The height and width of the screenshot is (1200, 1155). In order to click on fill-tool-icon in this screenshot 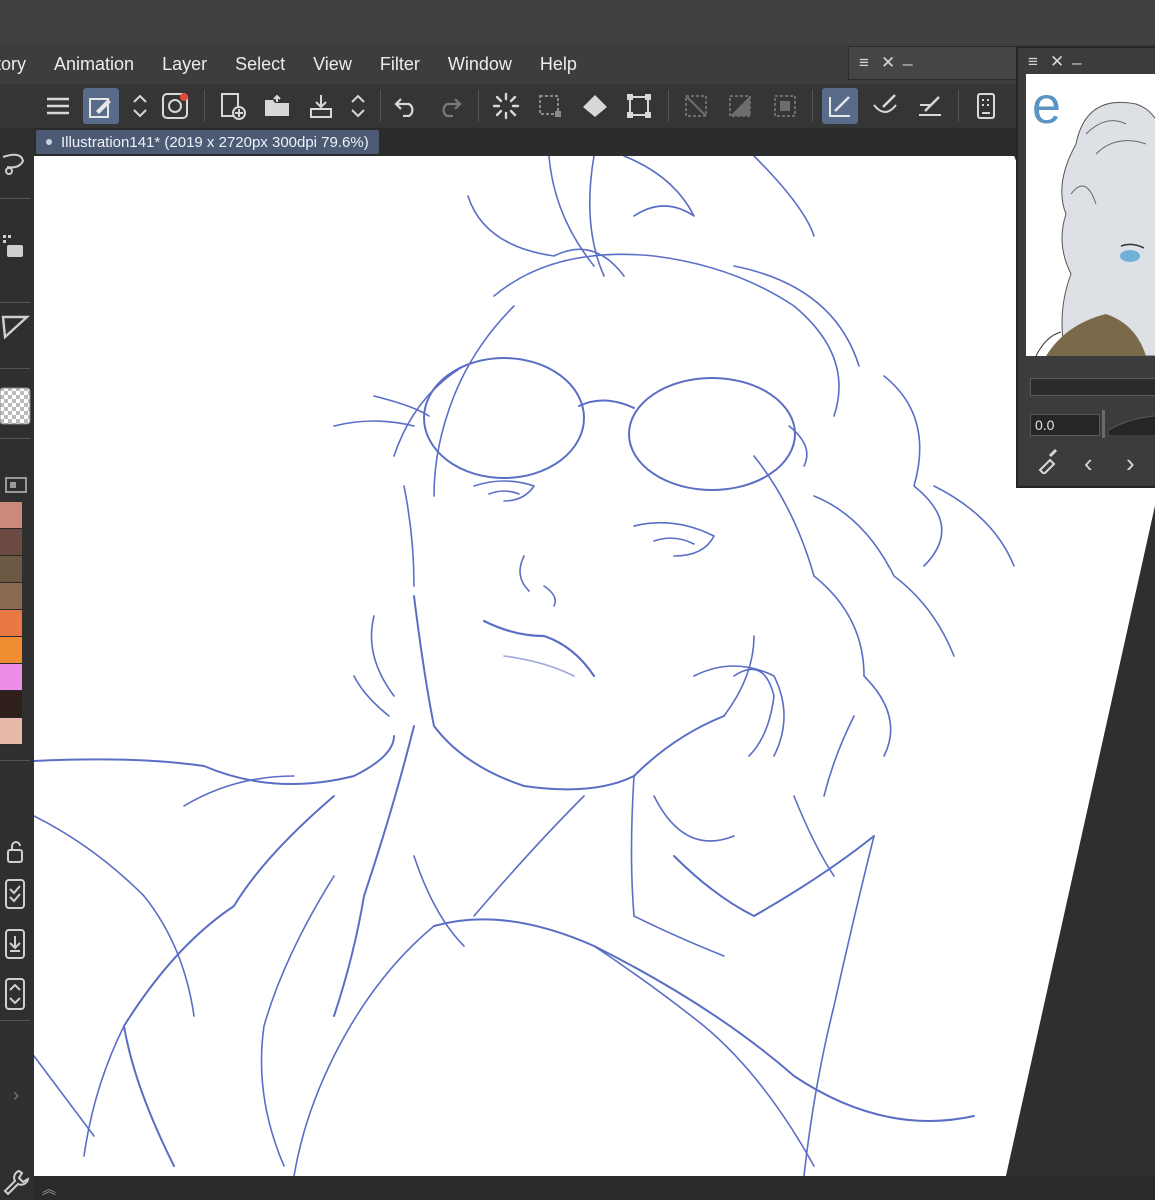, I will do `click(16, 246)`.